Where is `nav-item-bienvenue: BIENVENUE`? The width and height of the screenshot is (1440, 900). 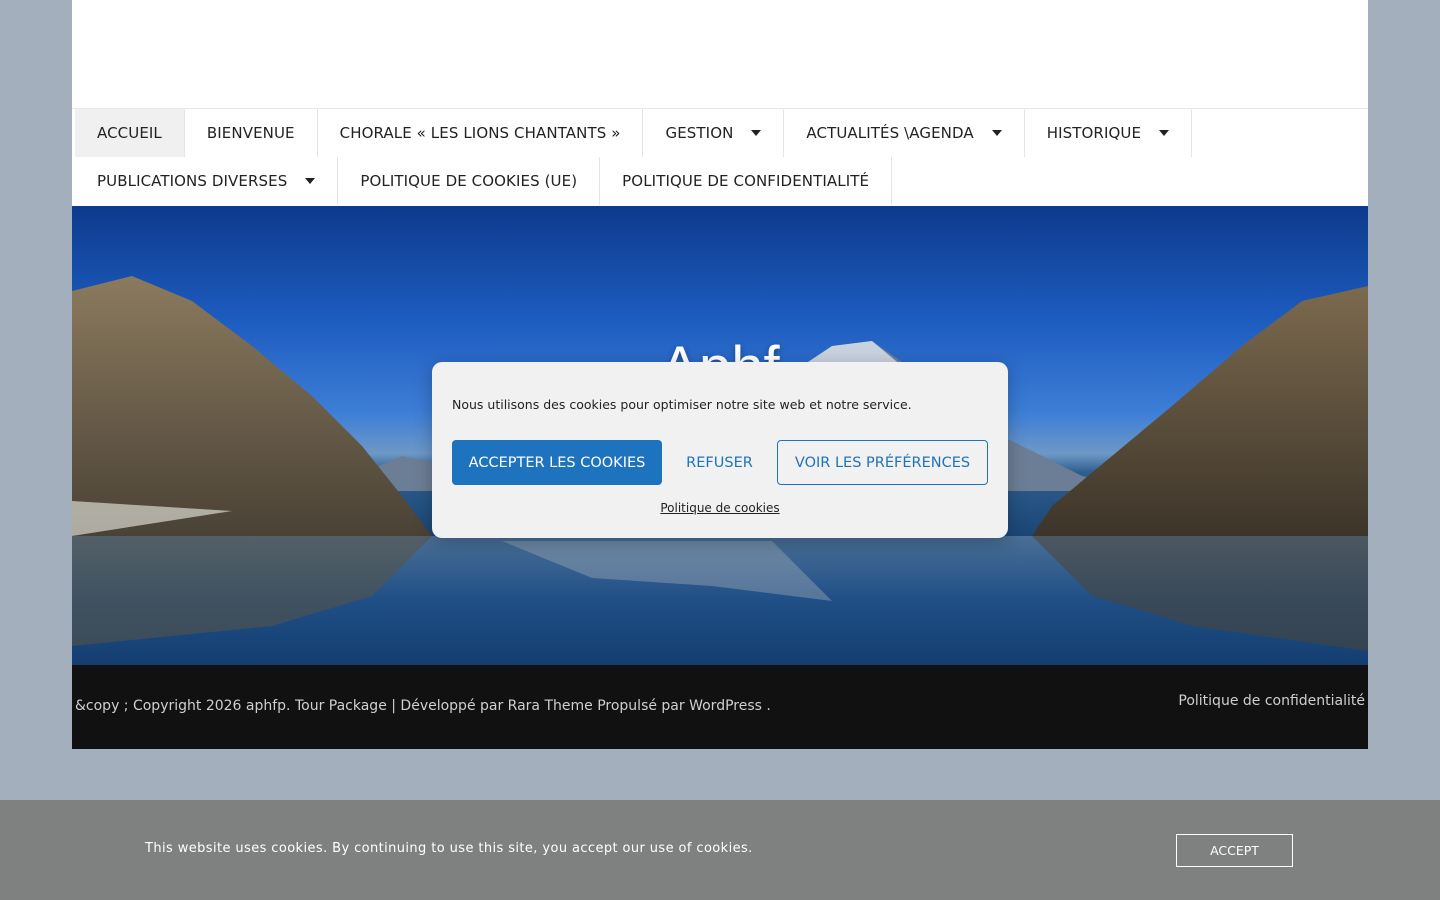
nav-item-bienvenue: BIENVENUE is located at coordinates (251, 133).